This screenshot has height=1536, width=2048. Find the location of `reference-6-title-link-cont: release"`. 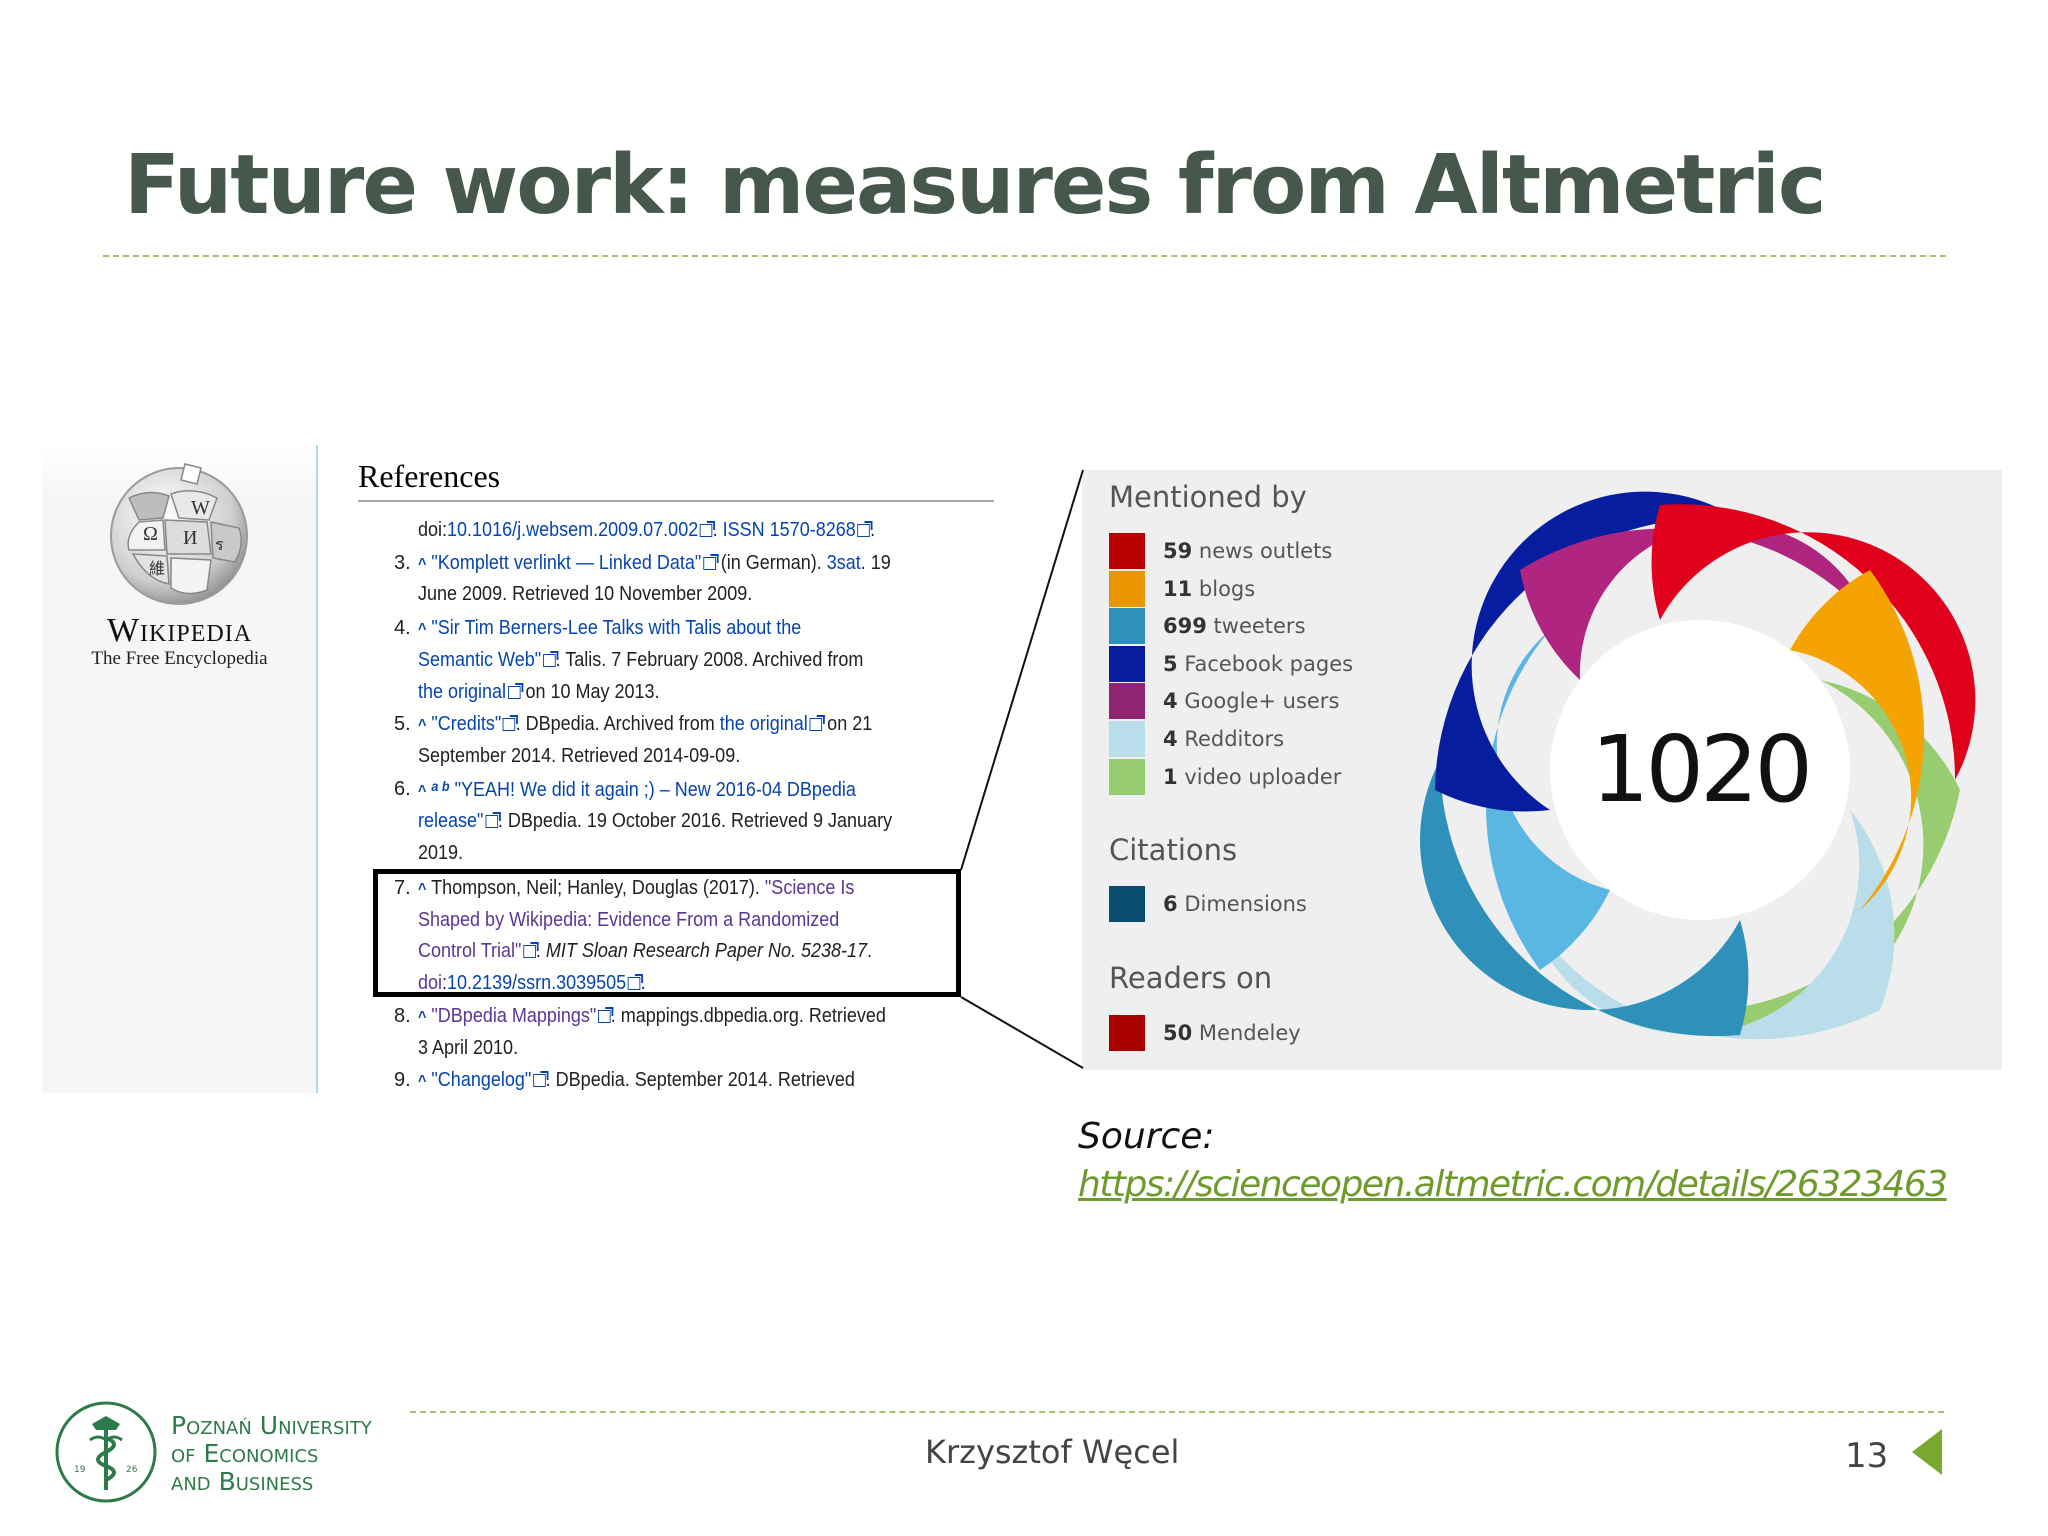

reference-6-title-link-cont: release" is located at coordinates (450, 821).